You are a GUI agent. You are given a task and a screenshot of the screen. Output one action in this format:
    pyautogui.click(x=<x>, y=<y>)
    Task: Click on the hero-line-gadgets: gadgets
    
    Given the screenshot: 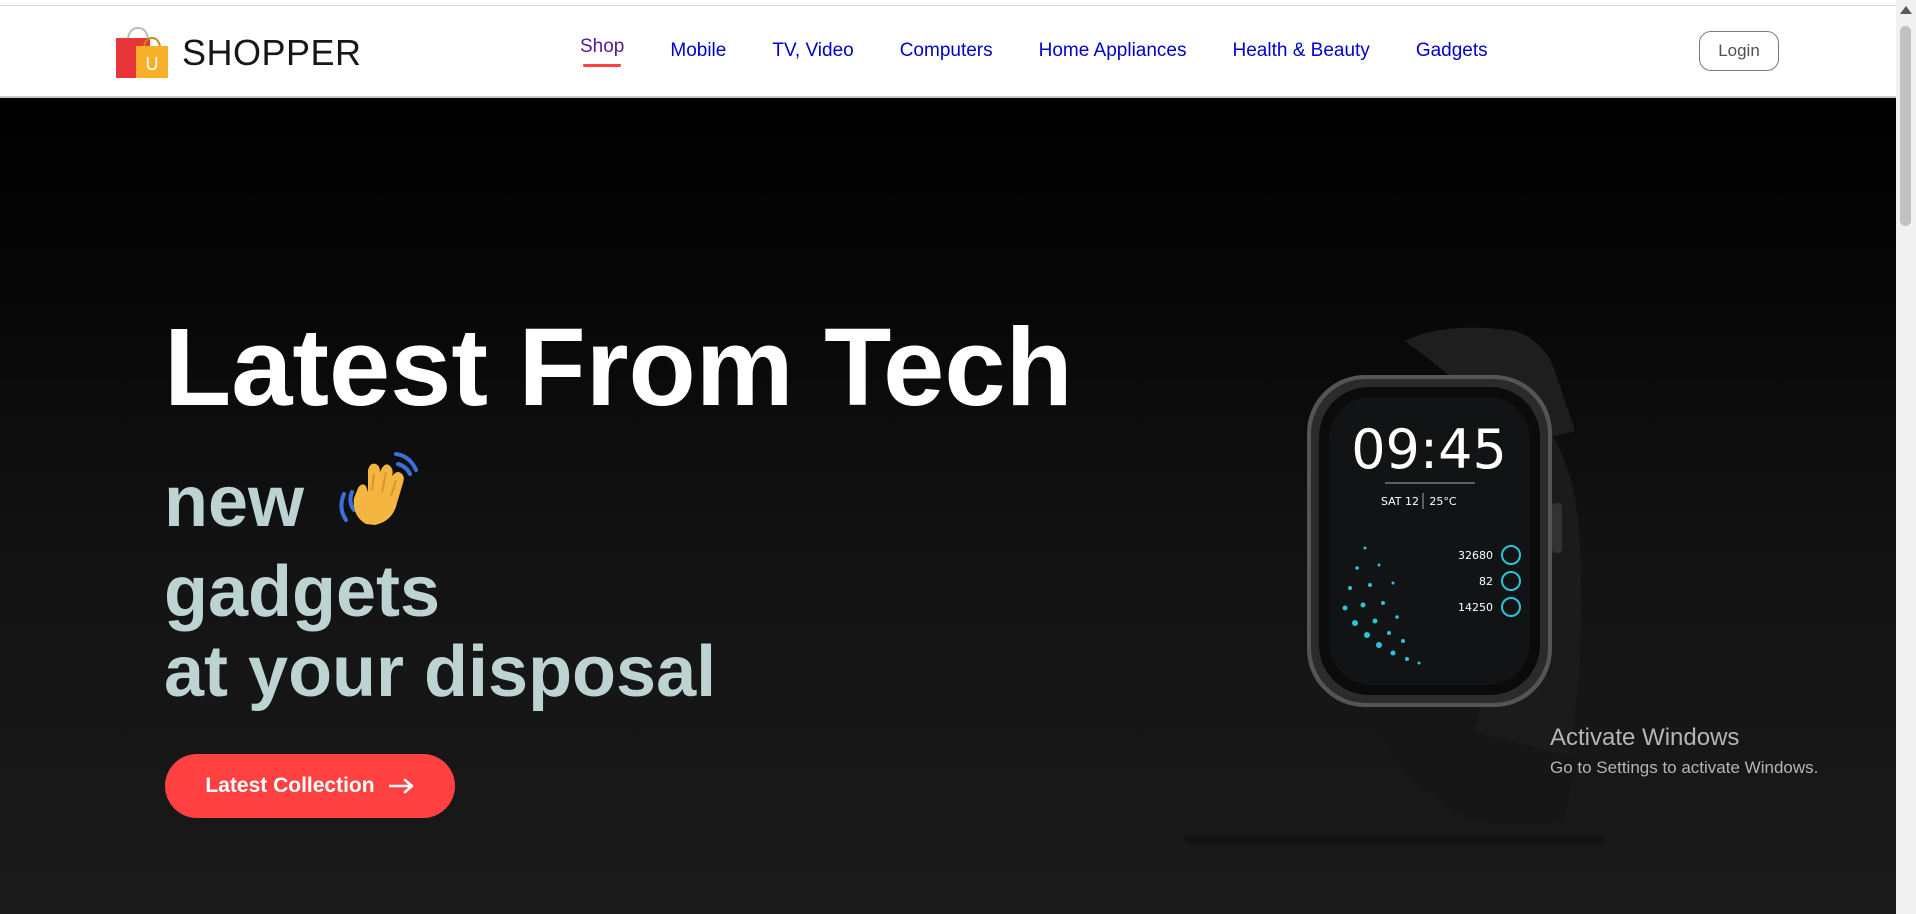 What is the action you would take?
    pyautogui.click(x=302, y=592)
    